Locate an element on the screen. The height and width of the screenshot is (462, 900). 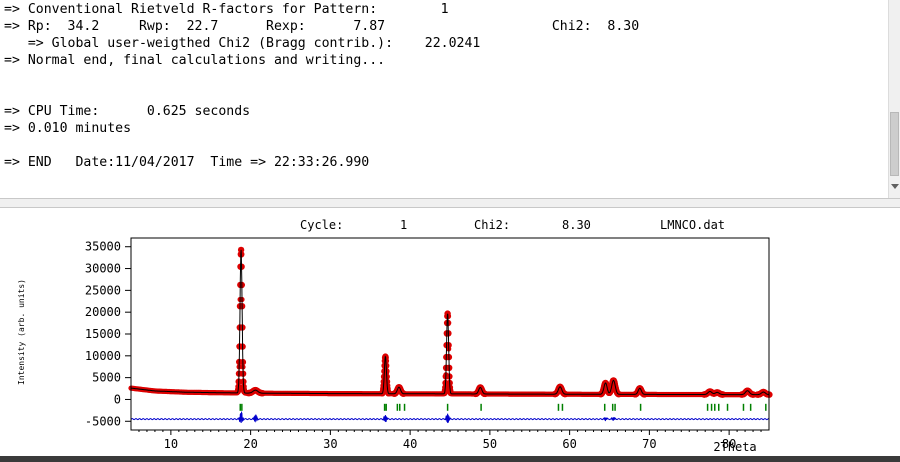
data-filename: LMNCO.dat is located at coordinates (692, 225).